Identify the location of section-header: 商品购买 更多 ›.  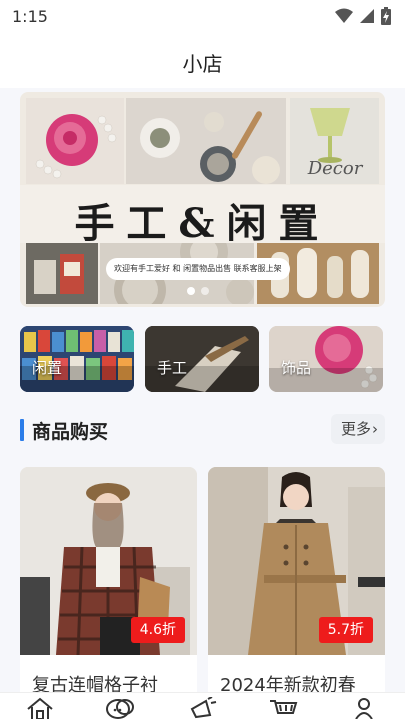
(202, 430).